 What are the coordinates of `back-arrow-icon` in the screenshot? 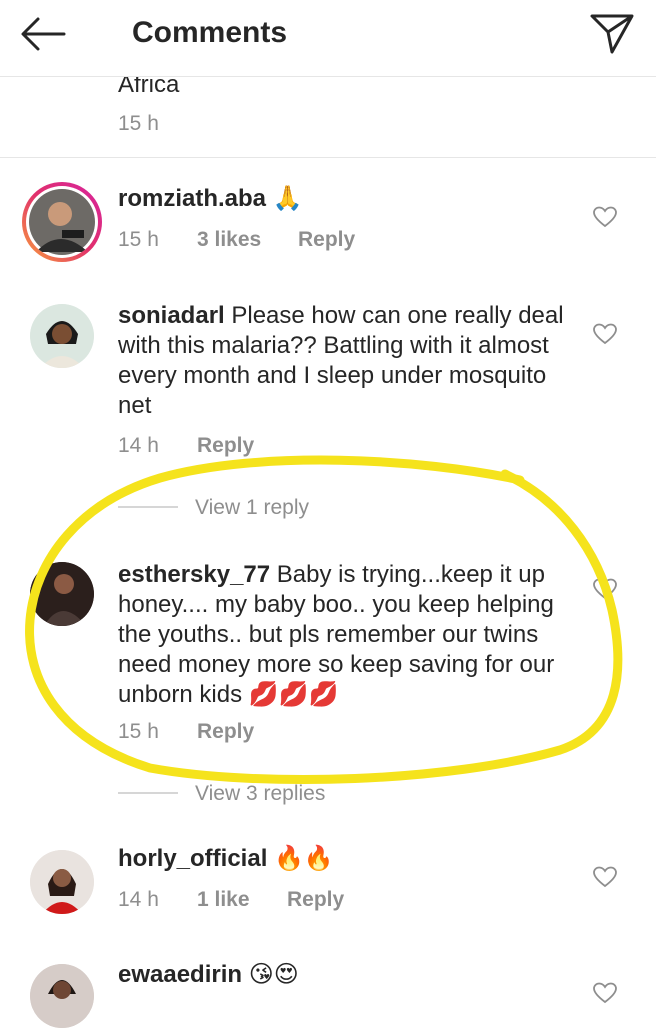 It's located at (43, 34).